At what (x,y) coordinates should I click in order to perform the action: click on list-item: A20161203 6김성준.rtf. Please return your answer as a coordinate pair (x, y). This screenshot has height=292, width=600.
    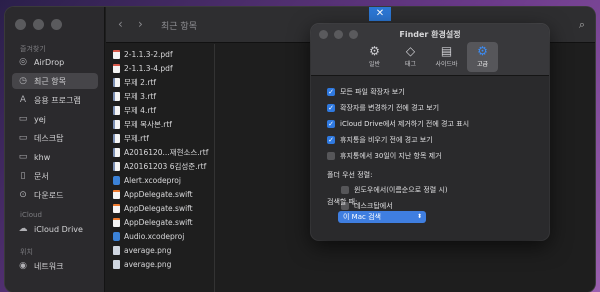
    Looking at the image, I should click on (168, 166).